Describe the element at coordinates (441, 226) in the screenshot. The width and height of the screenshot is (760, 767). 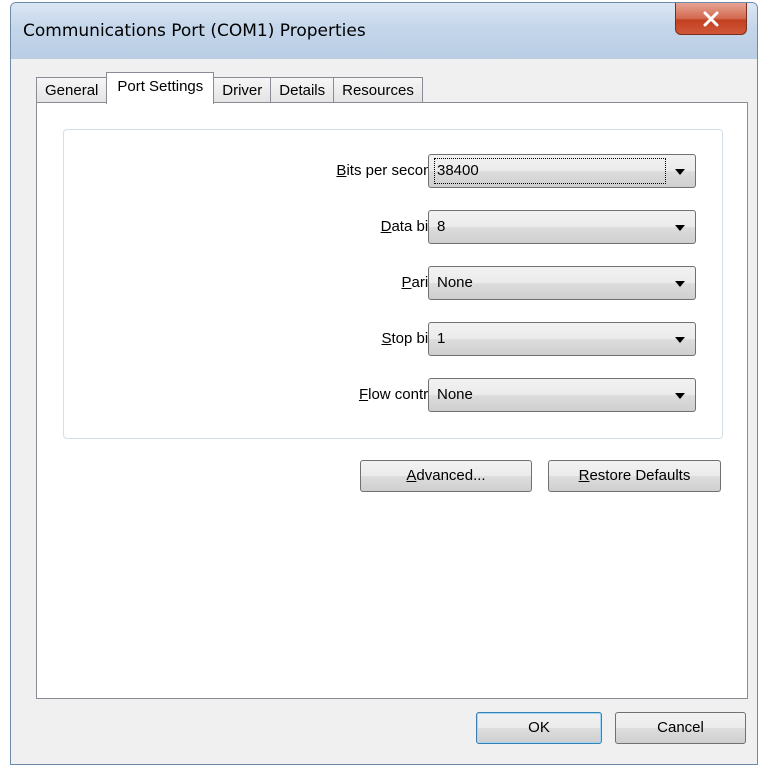
I see `data-bits-value: 8` at that location.